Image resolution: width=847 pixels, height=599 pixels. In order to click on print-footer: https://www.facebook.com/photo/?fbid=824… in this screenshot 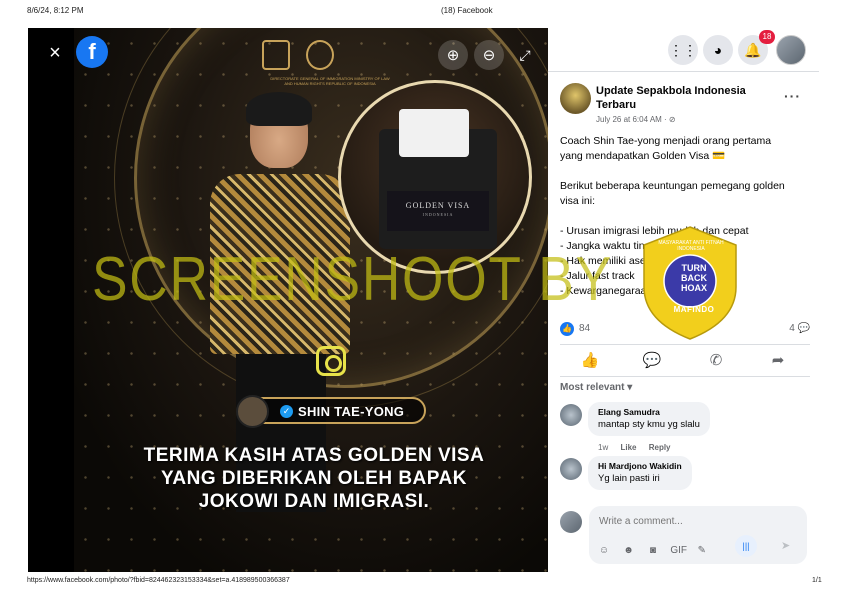, I will do `click(423, 583)`.